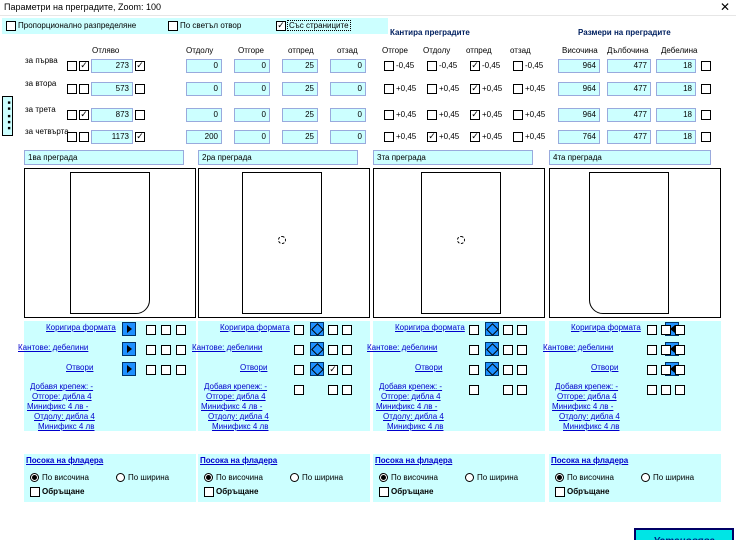  I want to click on with-sides-checkbox, so click(281, 26).